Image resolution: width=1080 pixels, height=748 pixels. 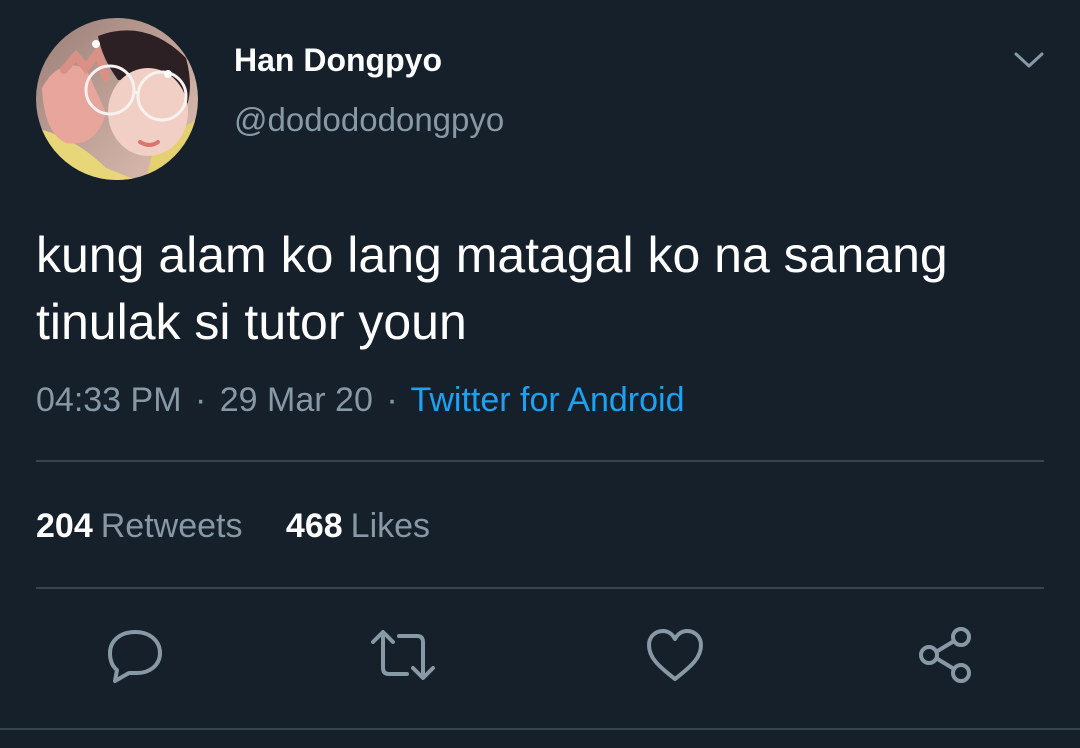 I want to click on likes-count: 468, so click(x=314, y=526).